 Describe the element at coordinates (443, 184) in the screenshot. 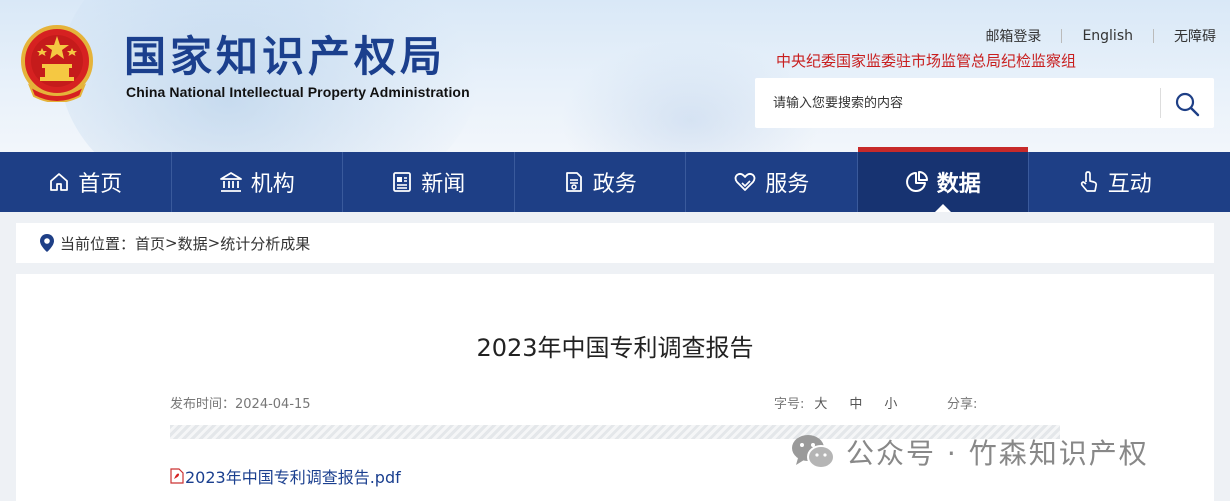

I see `nav-label: 新闻` at that location.